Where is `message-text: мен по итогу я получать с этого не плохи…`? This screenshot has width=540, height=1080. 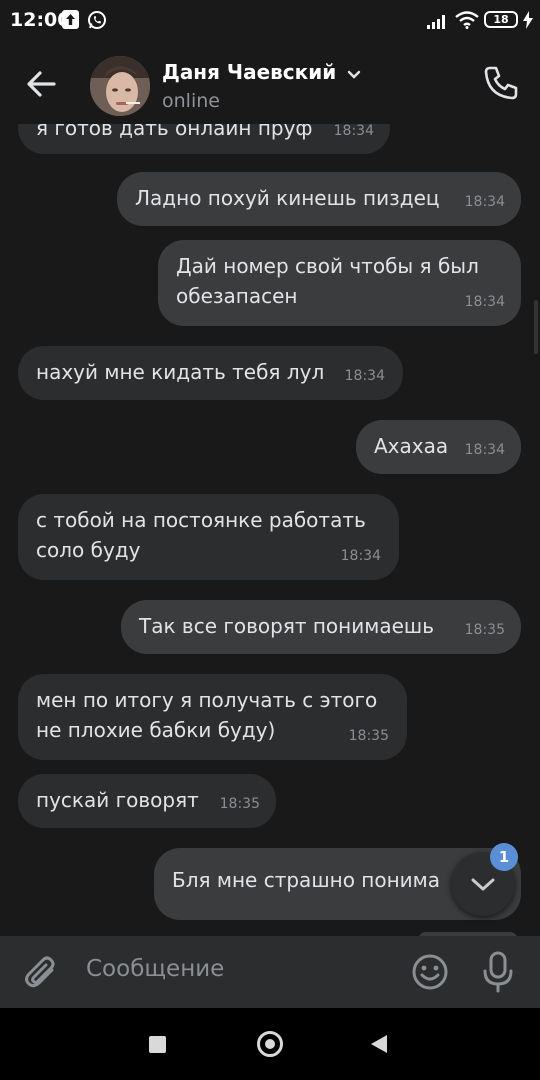
message-text: мен по итогу я получать с этого не плохи… is located at coordinates (207, 715).